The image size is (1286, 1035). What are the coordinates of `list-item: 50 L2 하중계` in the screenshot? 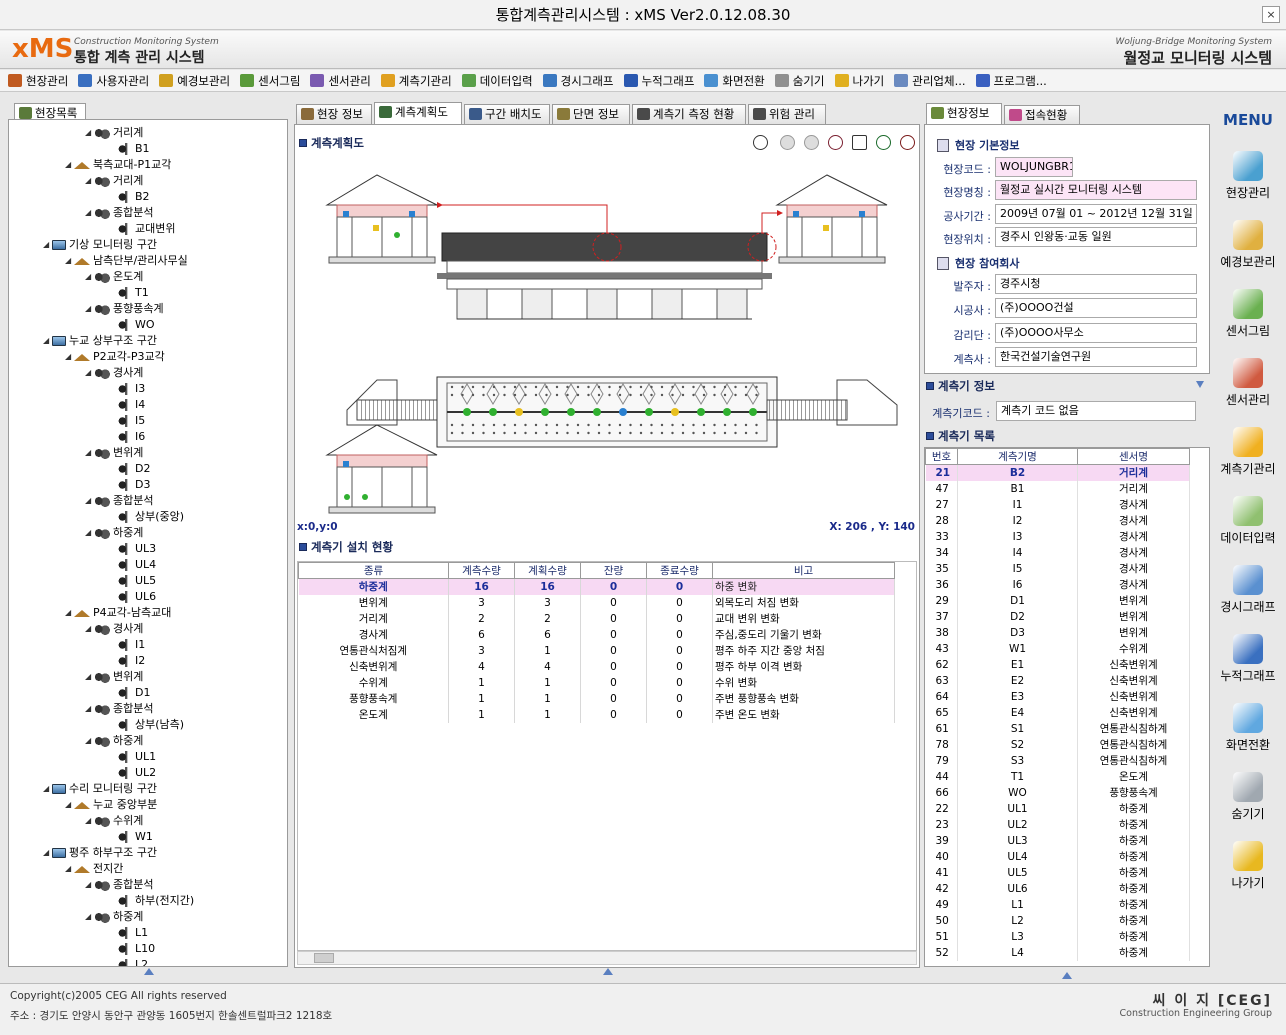 It's located at (1057, 920).